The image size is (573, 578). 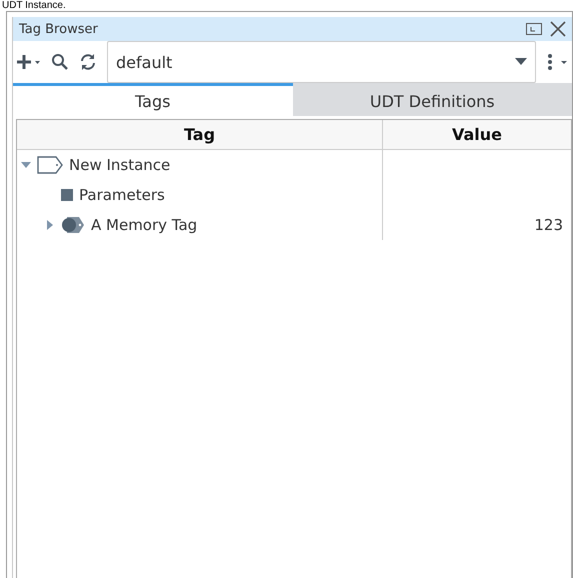 I want to click on more-menu-button, so click(x=557, y=62).